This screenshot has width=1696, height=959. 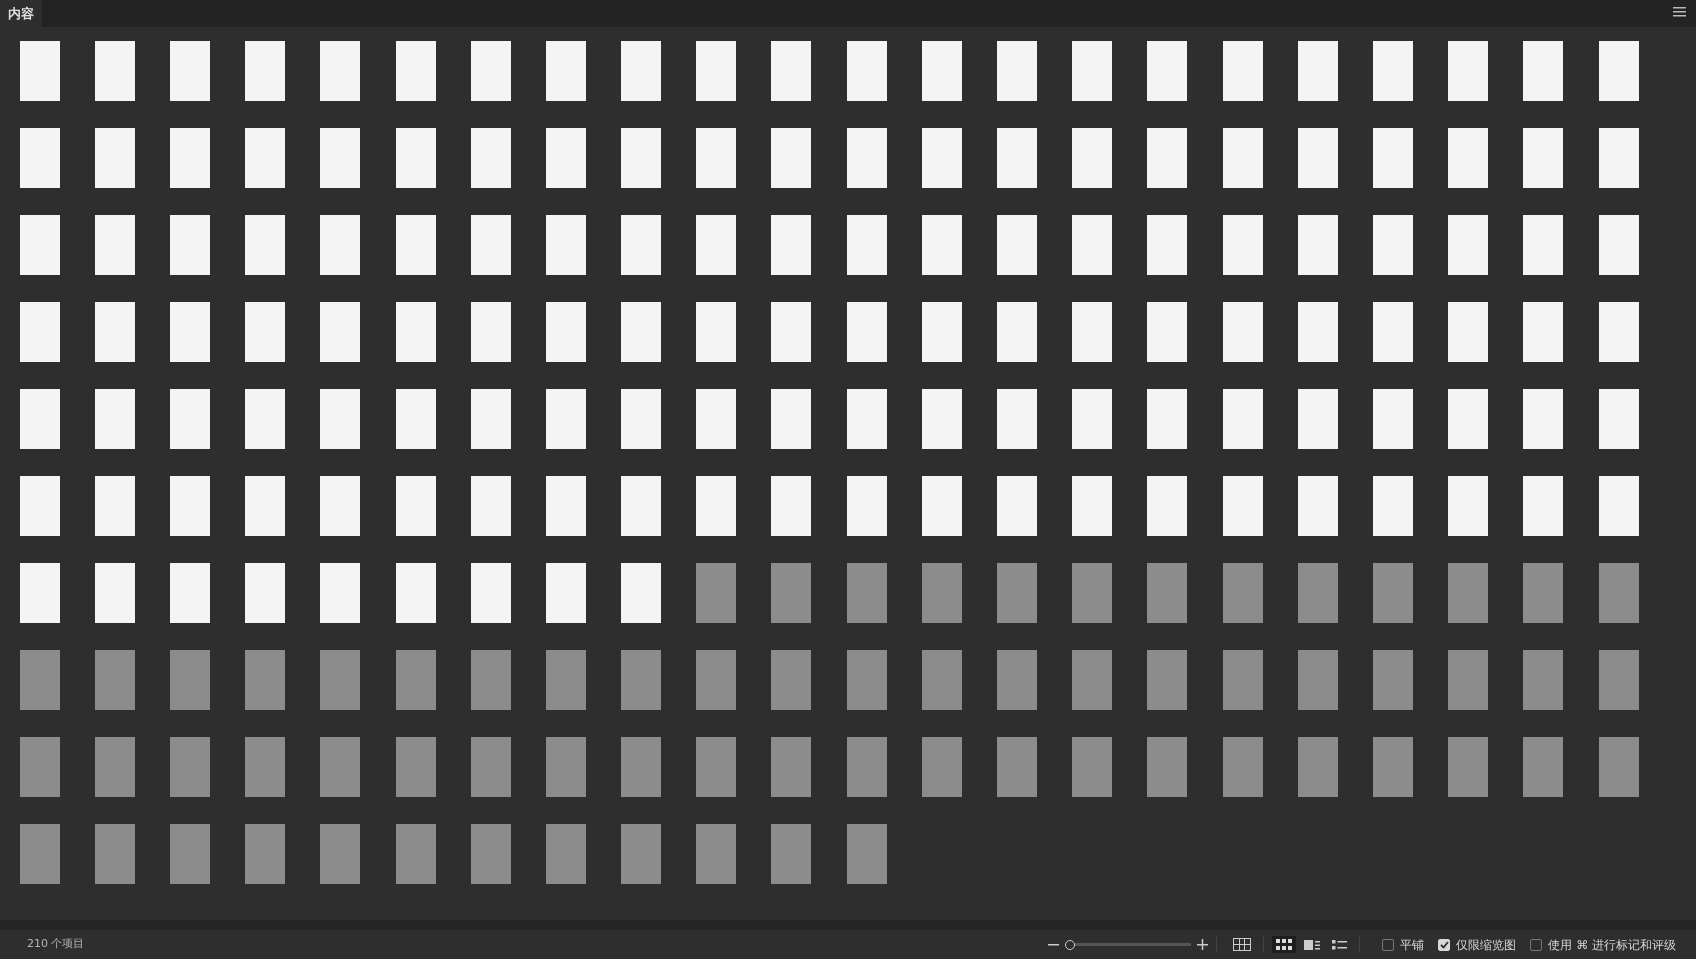 What do you see at coordinates (1486, 944) in the screenshot?
I see `option-label: 仅限缩览图` at bounding box center [1486, 944].